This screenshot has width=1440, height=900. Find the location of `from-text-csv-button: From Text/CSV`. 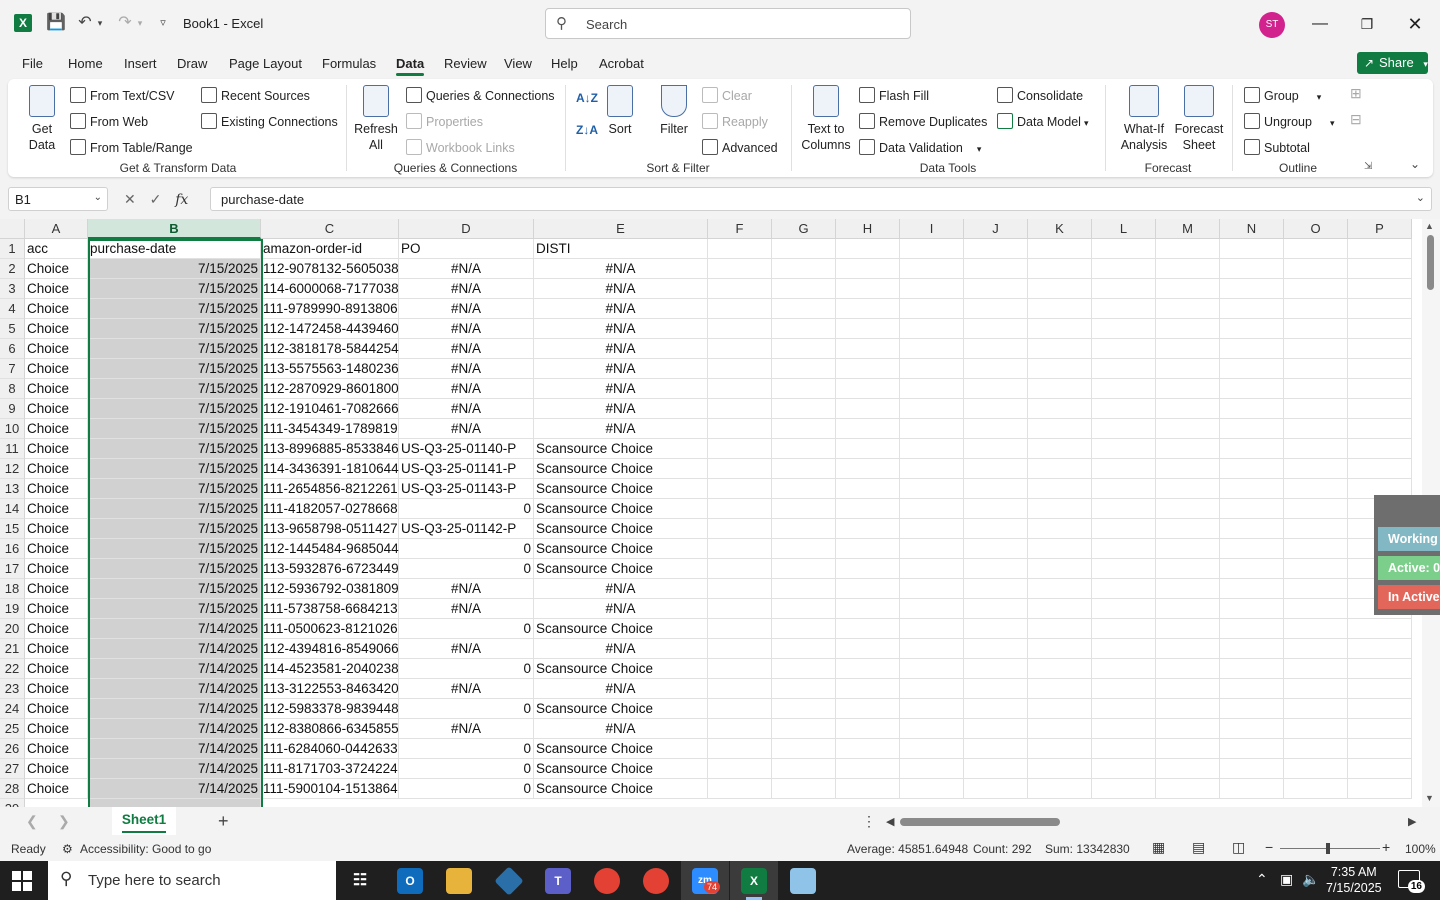

from-text-csv-button: From Text/CSV is located at coordinates (122, 95).